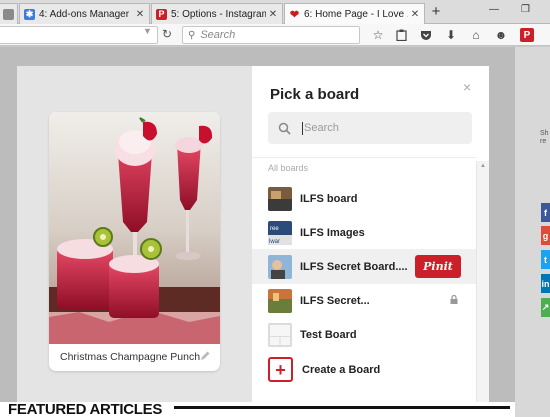 The image size is (550, 417). What do you see at coordinates (370, 128) in the screenshot?
I see `board-search-input: Search` at bounding box center [370, 128].